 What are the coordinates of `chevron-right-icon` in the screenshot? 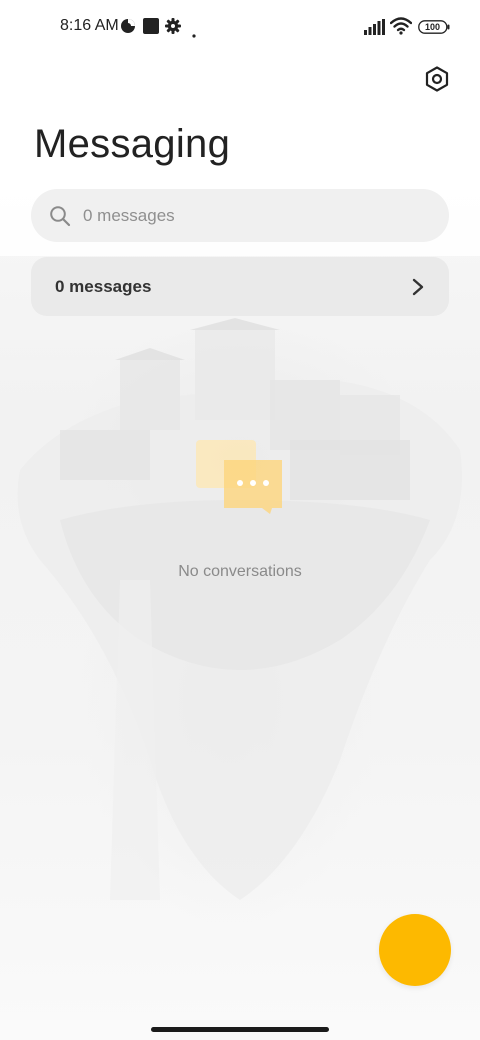 It's located at (418, 287).